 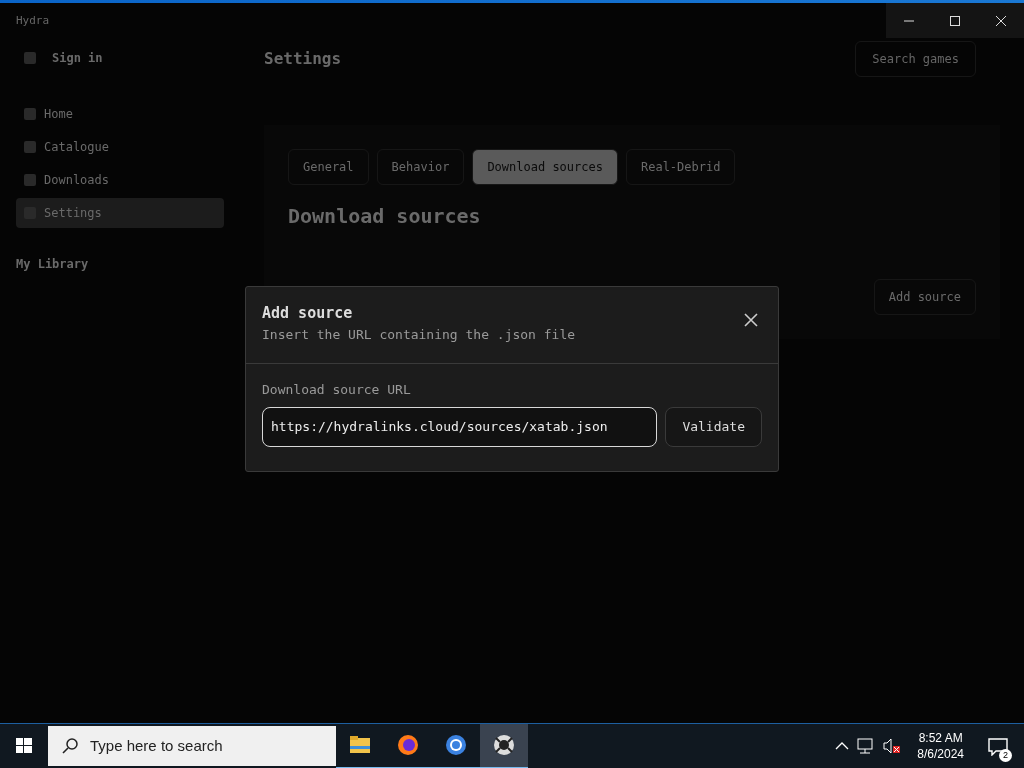 I want to click on search-icon, so click(x=70, y=746).